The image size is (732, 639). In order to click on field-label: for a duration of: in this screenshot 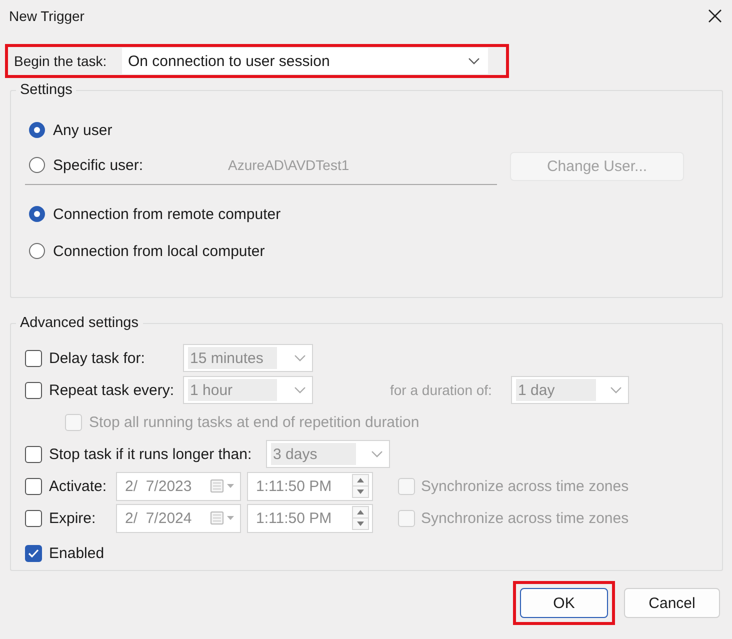, I will do `click(441, 390)`.